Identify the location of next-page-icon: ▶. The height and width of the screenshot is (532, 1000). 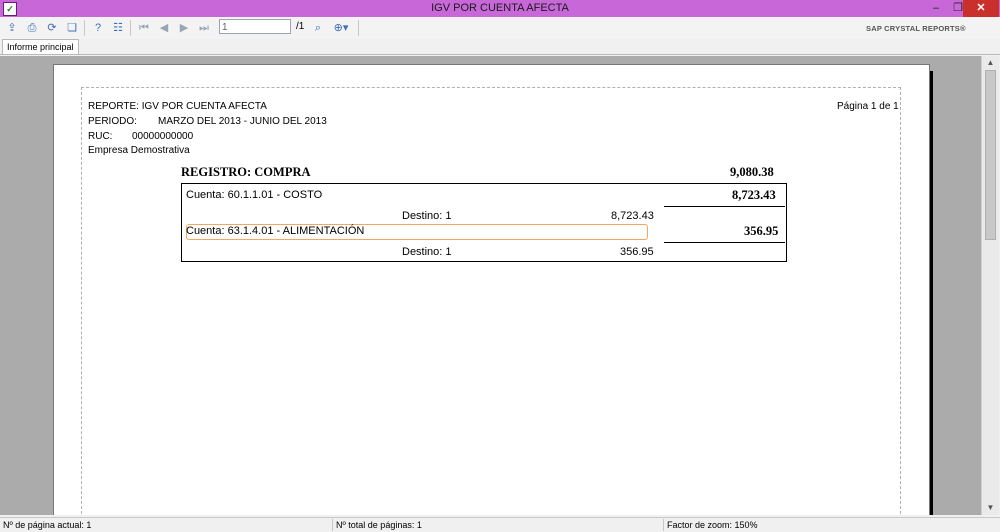
(184, 28).